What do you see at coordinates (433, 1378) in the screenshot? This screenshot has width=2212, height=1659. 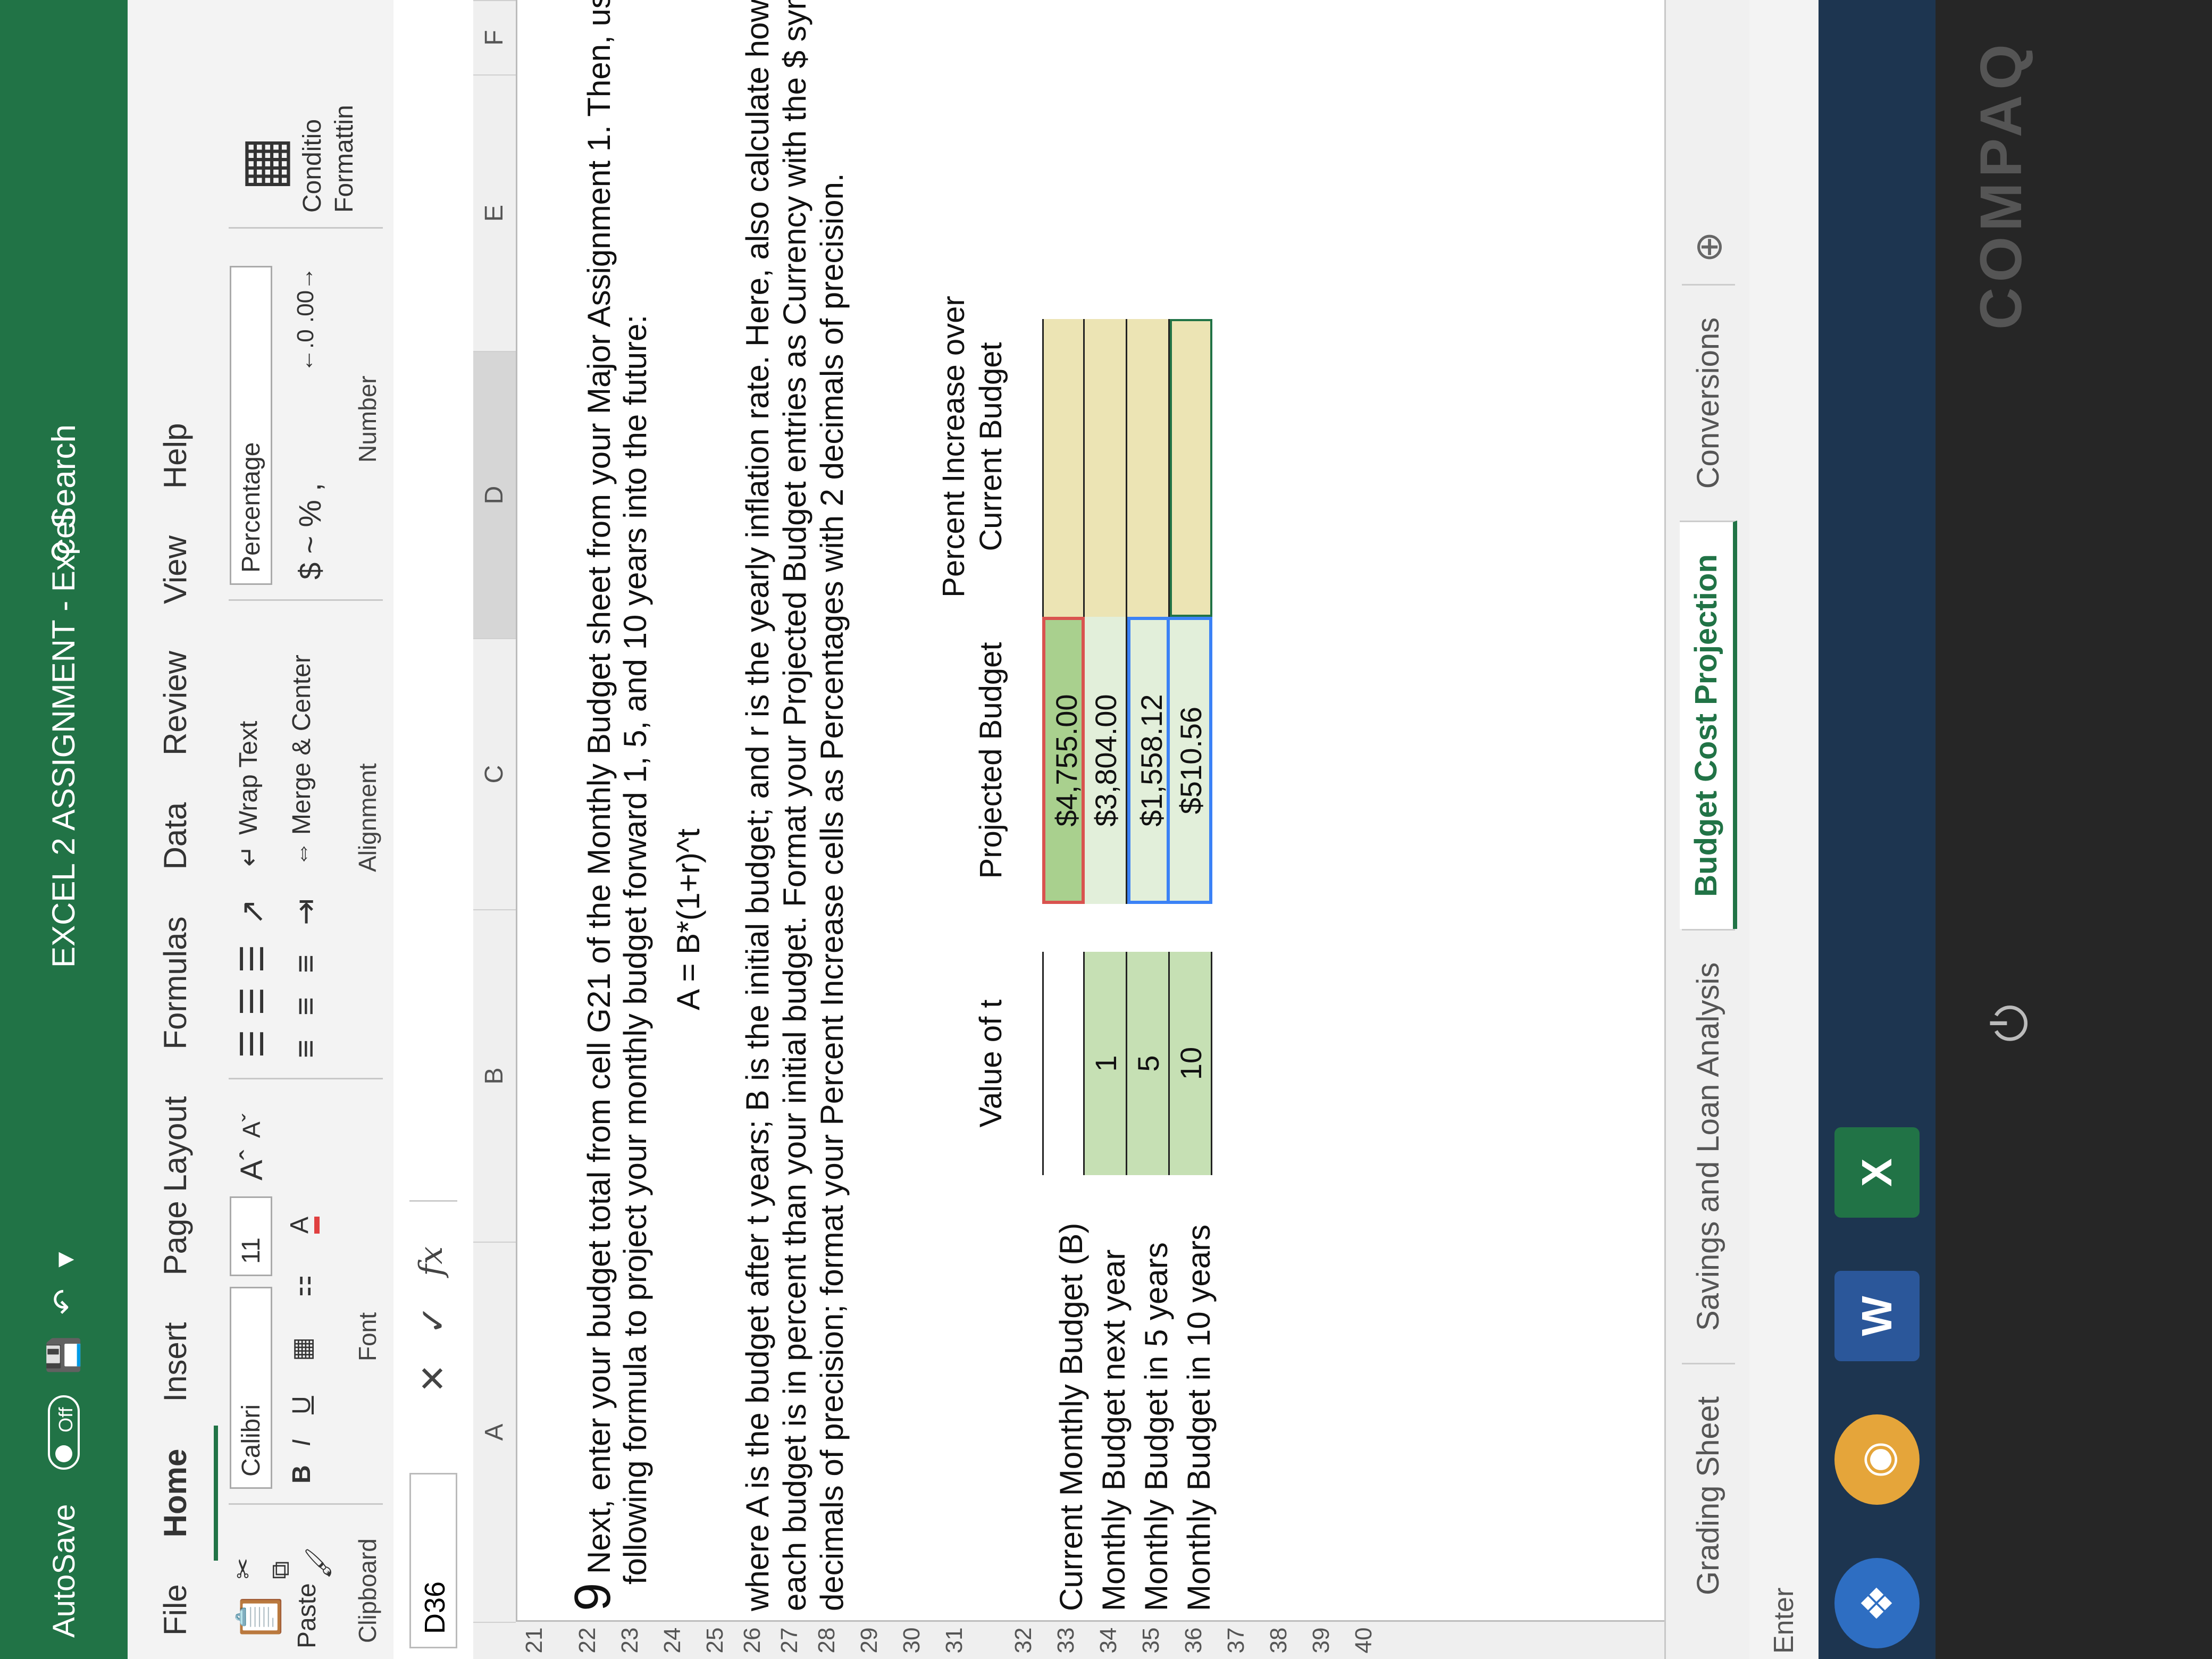 I see `cancel-icon: ✕` at bounding box center [433, 1378].